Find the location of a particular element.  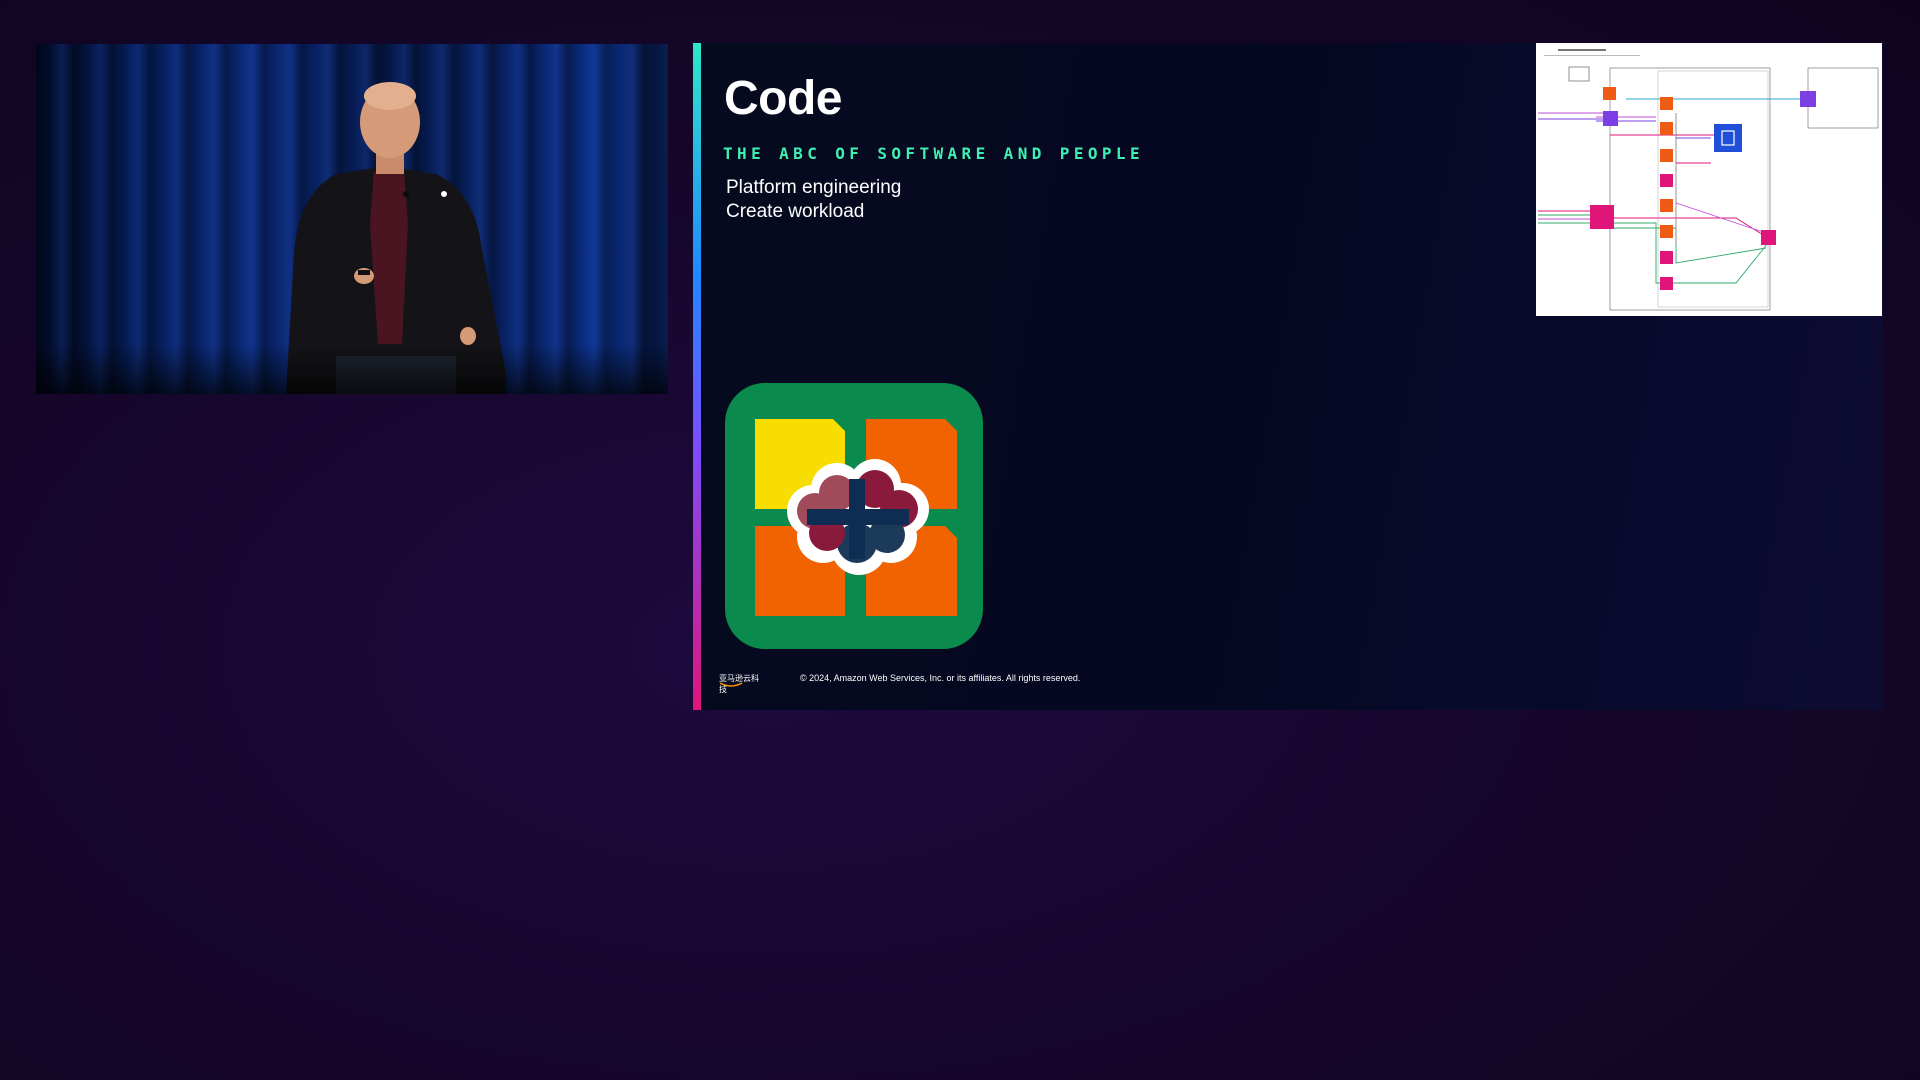

speaker-video-feed is located at coordinates (352, 219).